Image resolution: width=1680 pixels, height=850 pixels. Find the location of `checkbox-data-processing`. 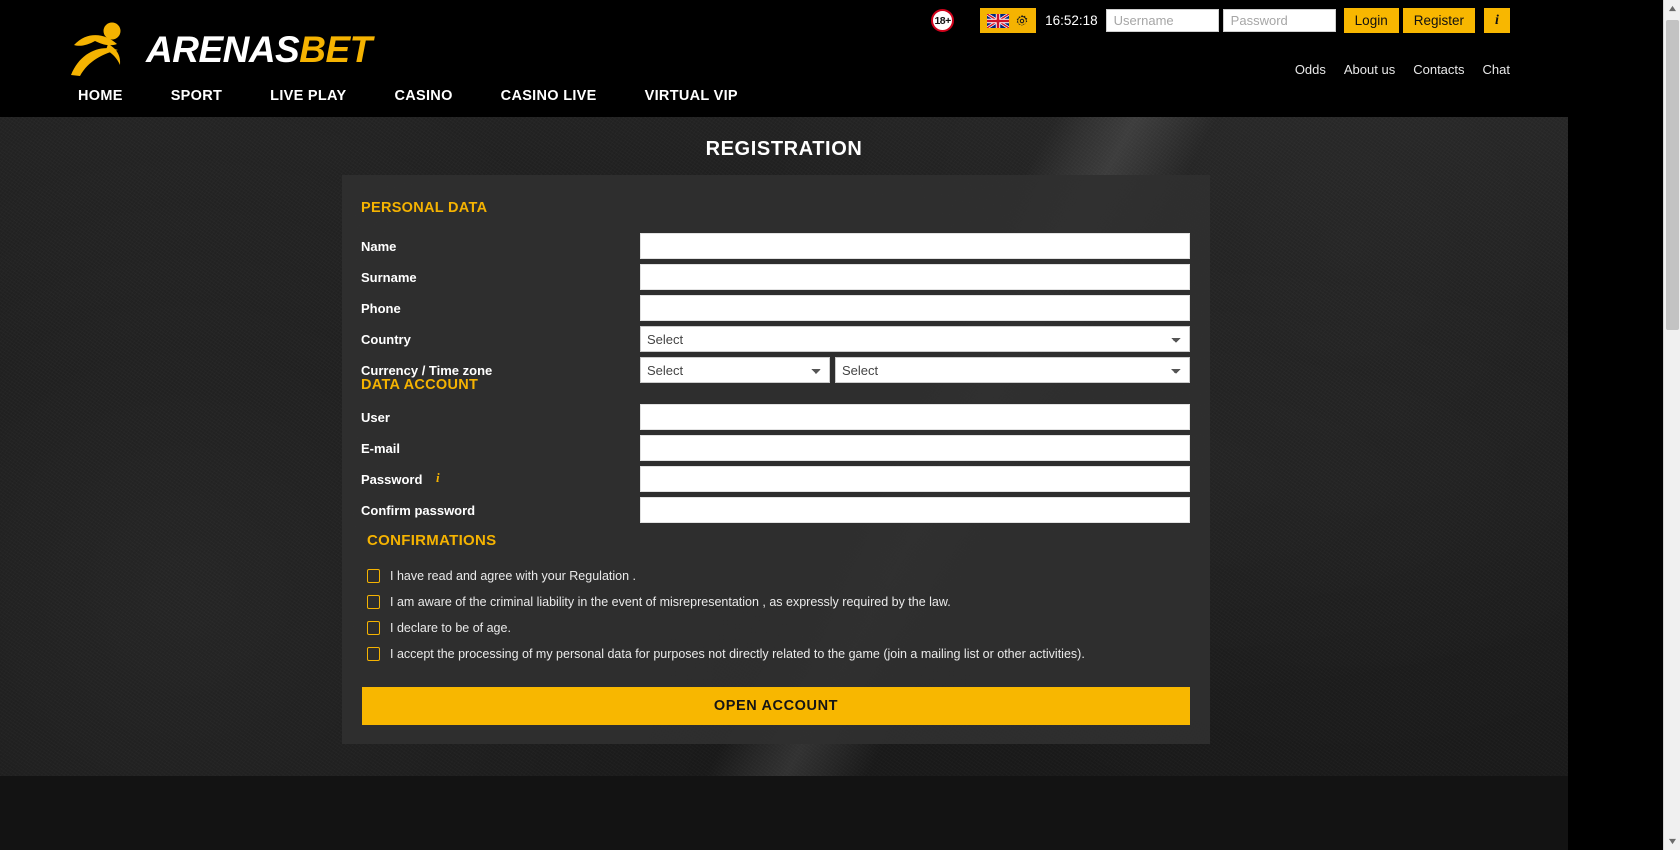

checkbox-data-processing is located at coordinates (373, 654).